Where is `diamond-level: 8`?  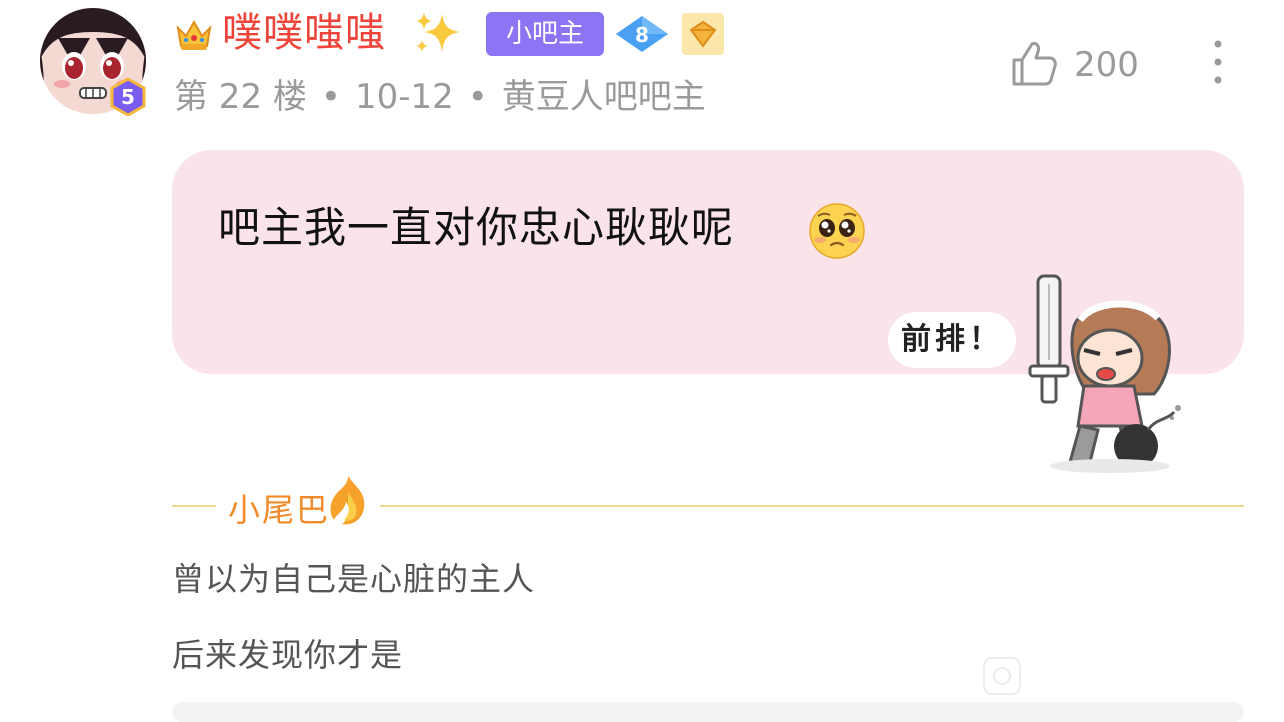 diamond-level: 8 is located at coordinates (642, 35).